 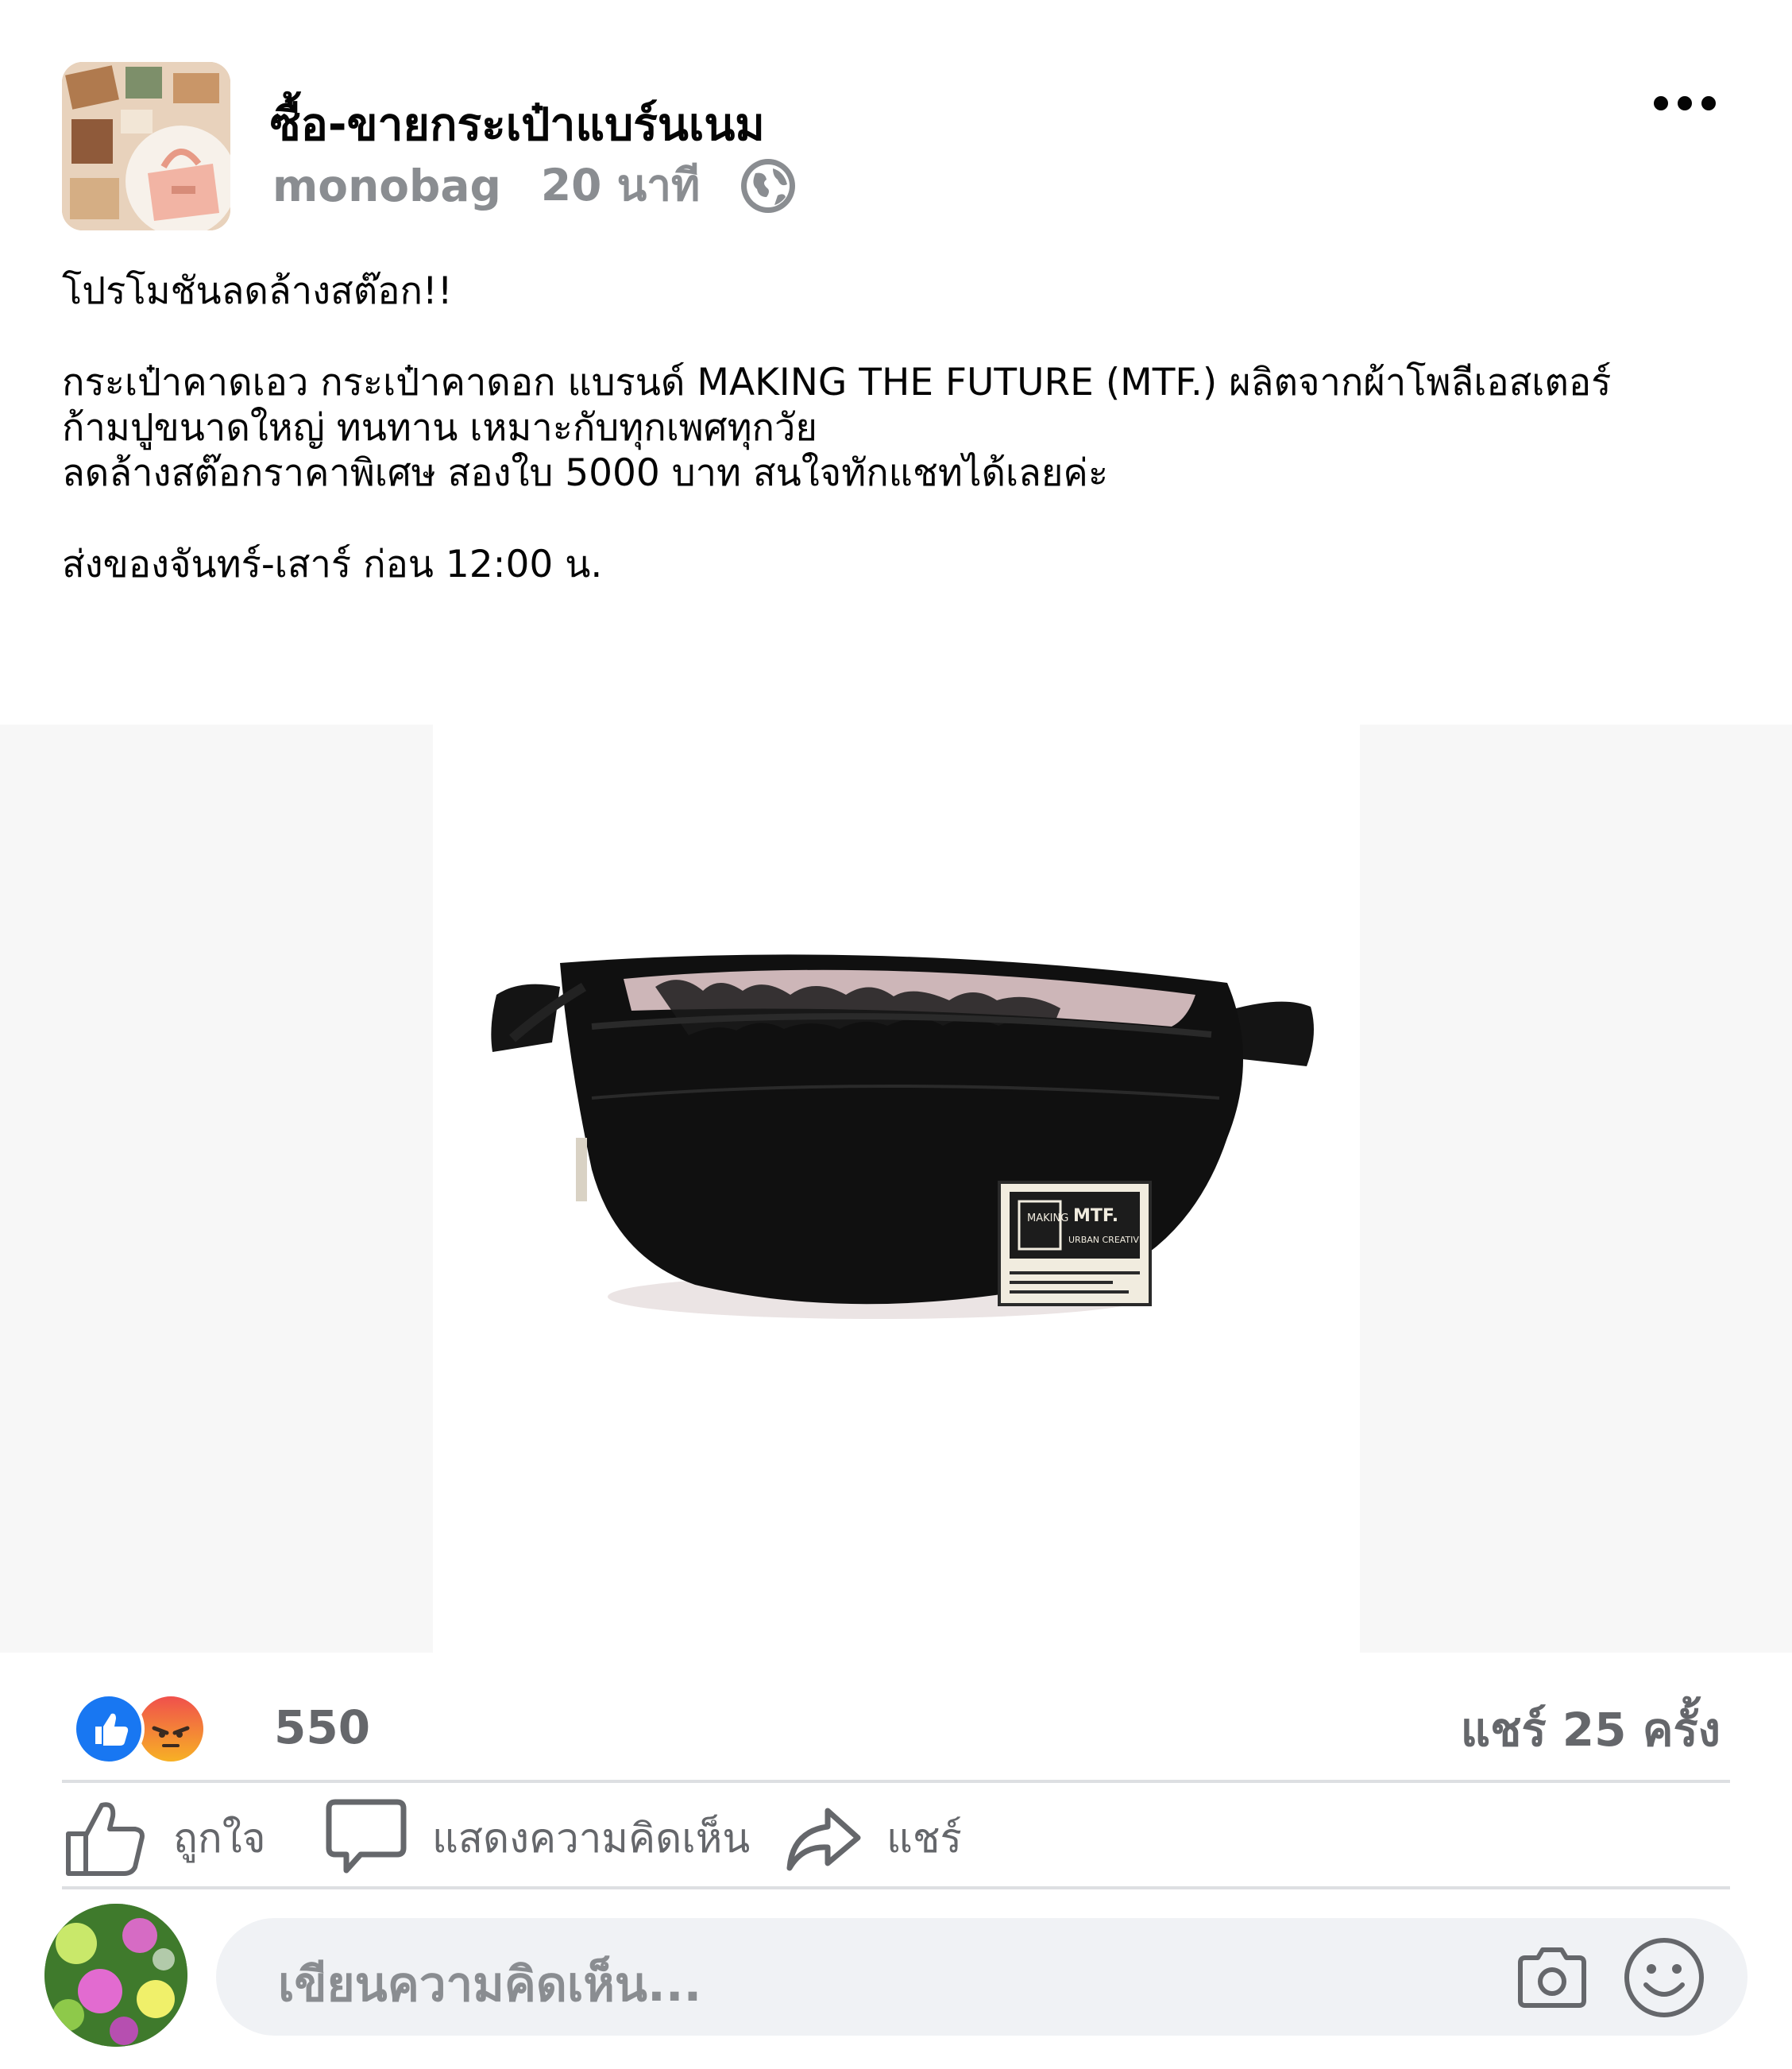 What do you see at coordinates (220, 1839) in the screenshot?
I see `like-label: ถูกใจ` at bounding box center [220, 1839].